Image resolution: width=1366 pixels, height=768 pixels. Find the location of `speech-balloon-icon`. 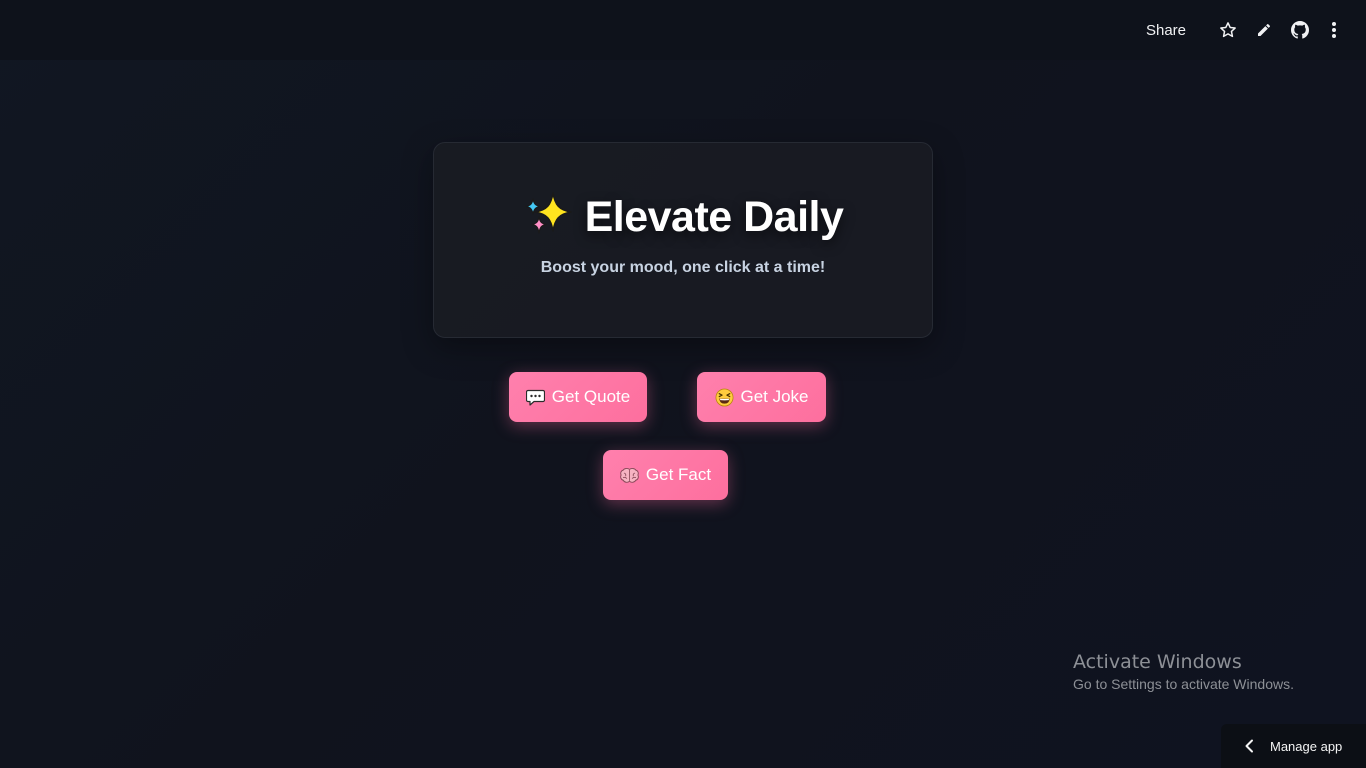

speech-balloon-icon is located at coordinates (536, 397).